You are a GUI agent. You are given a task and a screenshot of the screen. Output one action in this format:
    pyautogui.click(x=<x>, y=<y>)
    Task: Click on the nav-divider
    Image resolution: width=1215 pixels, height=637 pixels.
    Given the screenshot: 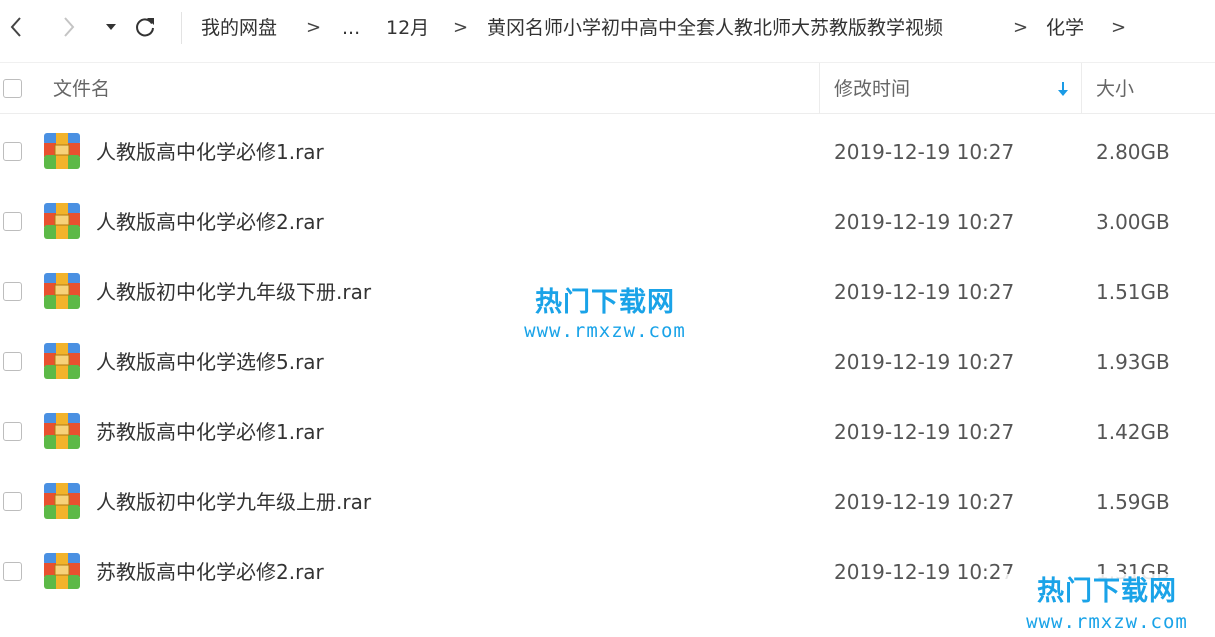 What is the action you would take?
    pyautogui.click(x=181, y=28)
    